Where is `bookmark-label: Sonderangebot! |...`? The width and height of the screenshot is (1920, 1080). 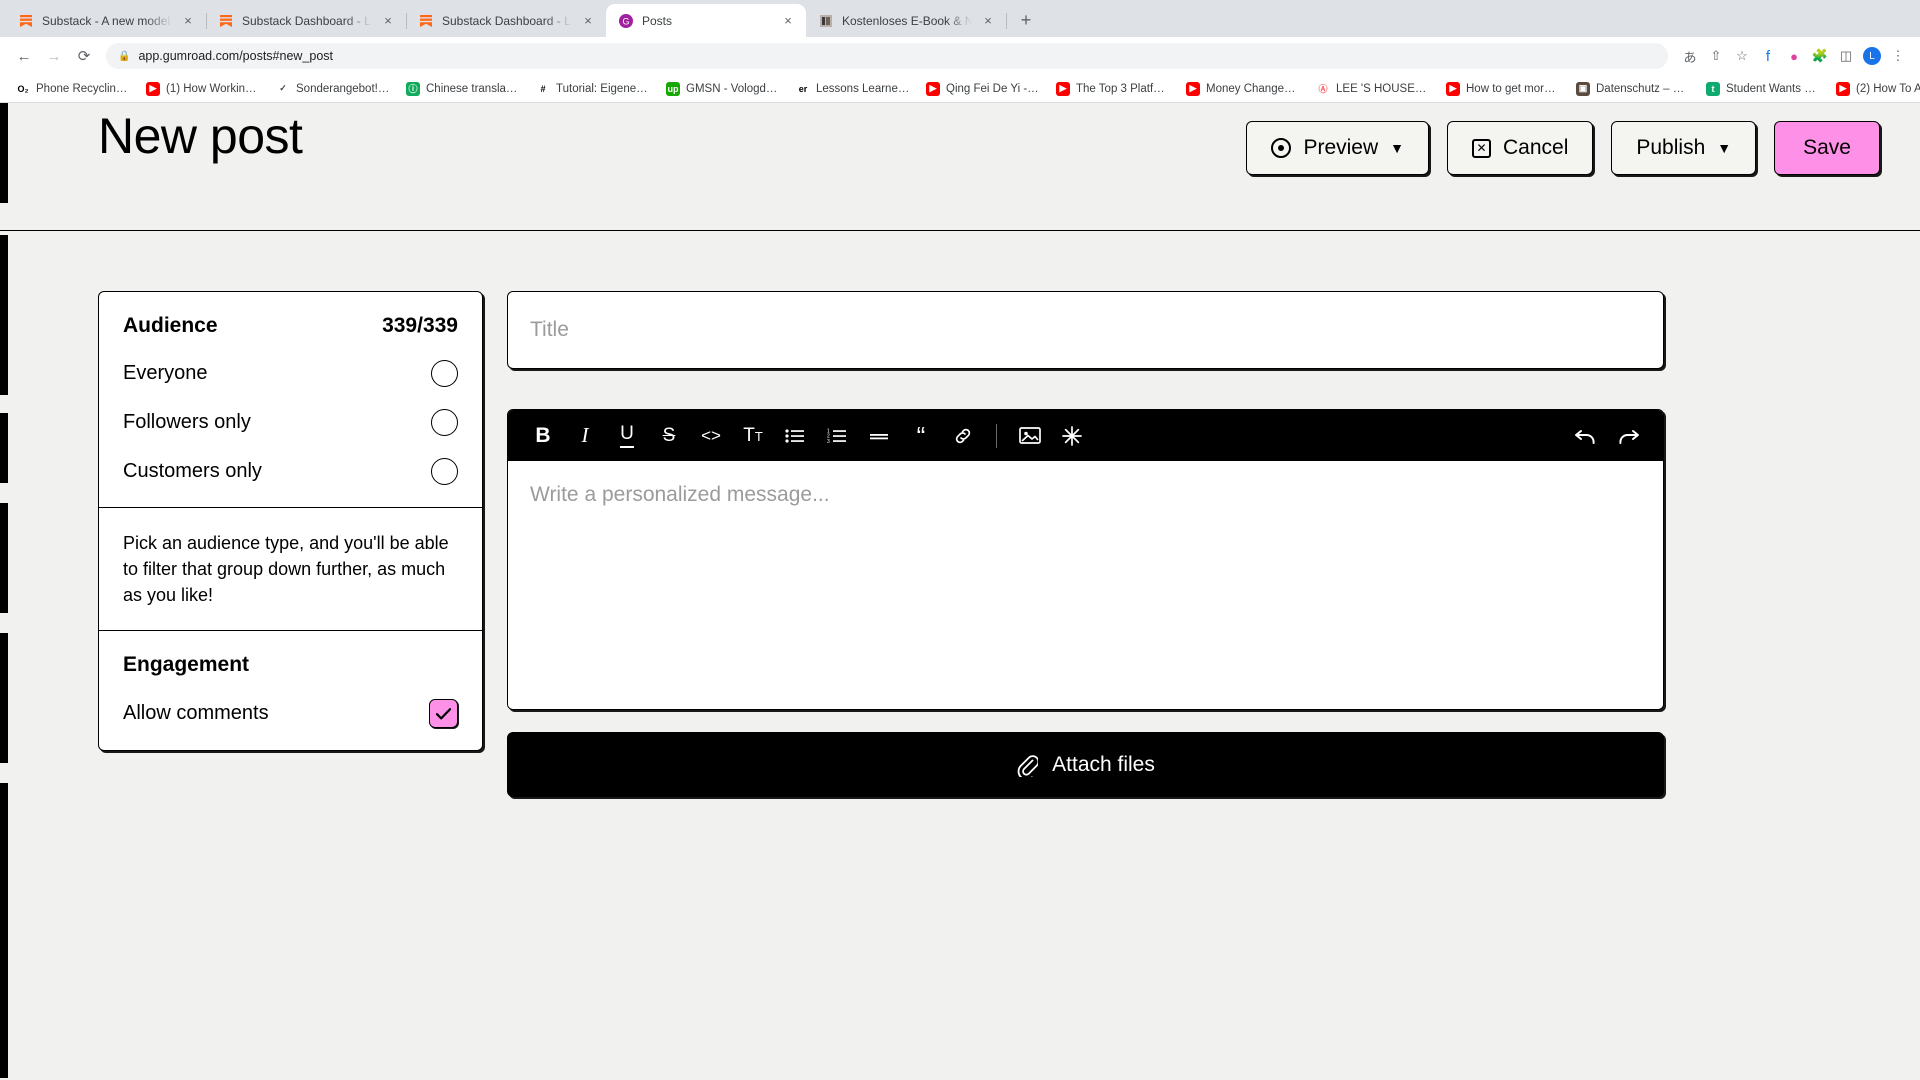 bookmark-label: Sonderangebot! |... is located at coordinates (343, 88).